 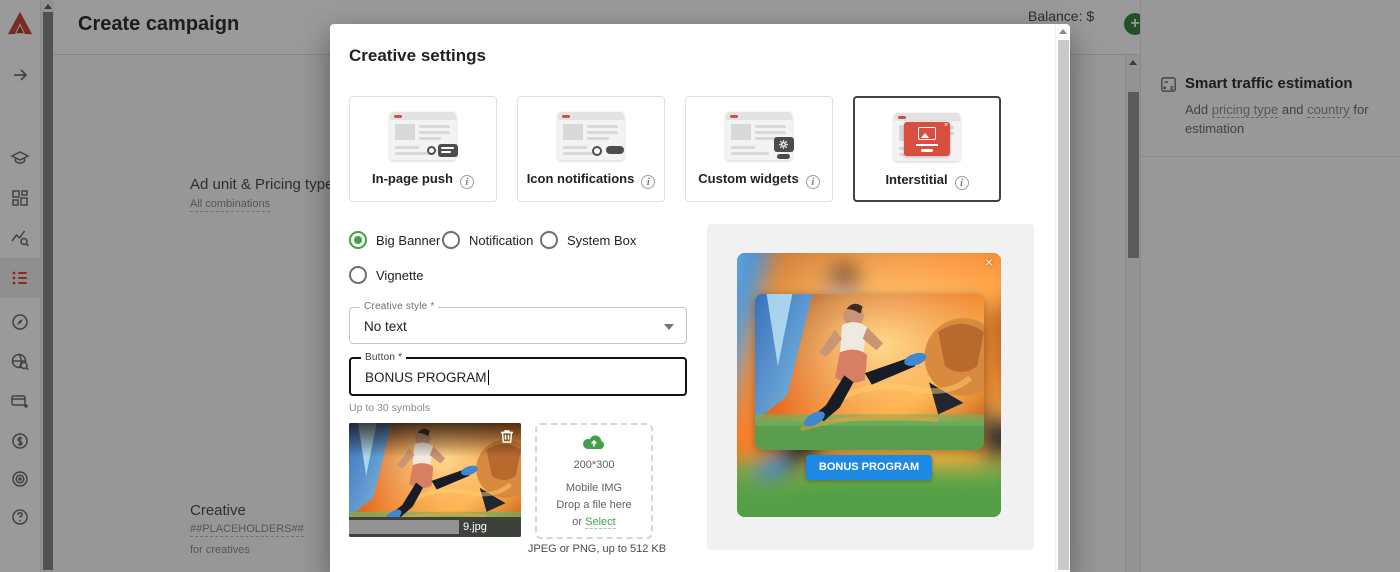 I want to click on card-in-page-push: In-page push, so click(x=423, y=149).